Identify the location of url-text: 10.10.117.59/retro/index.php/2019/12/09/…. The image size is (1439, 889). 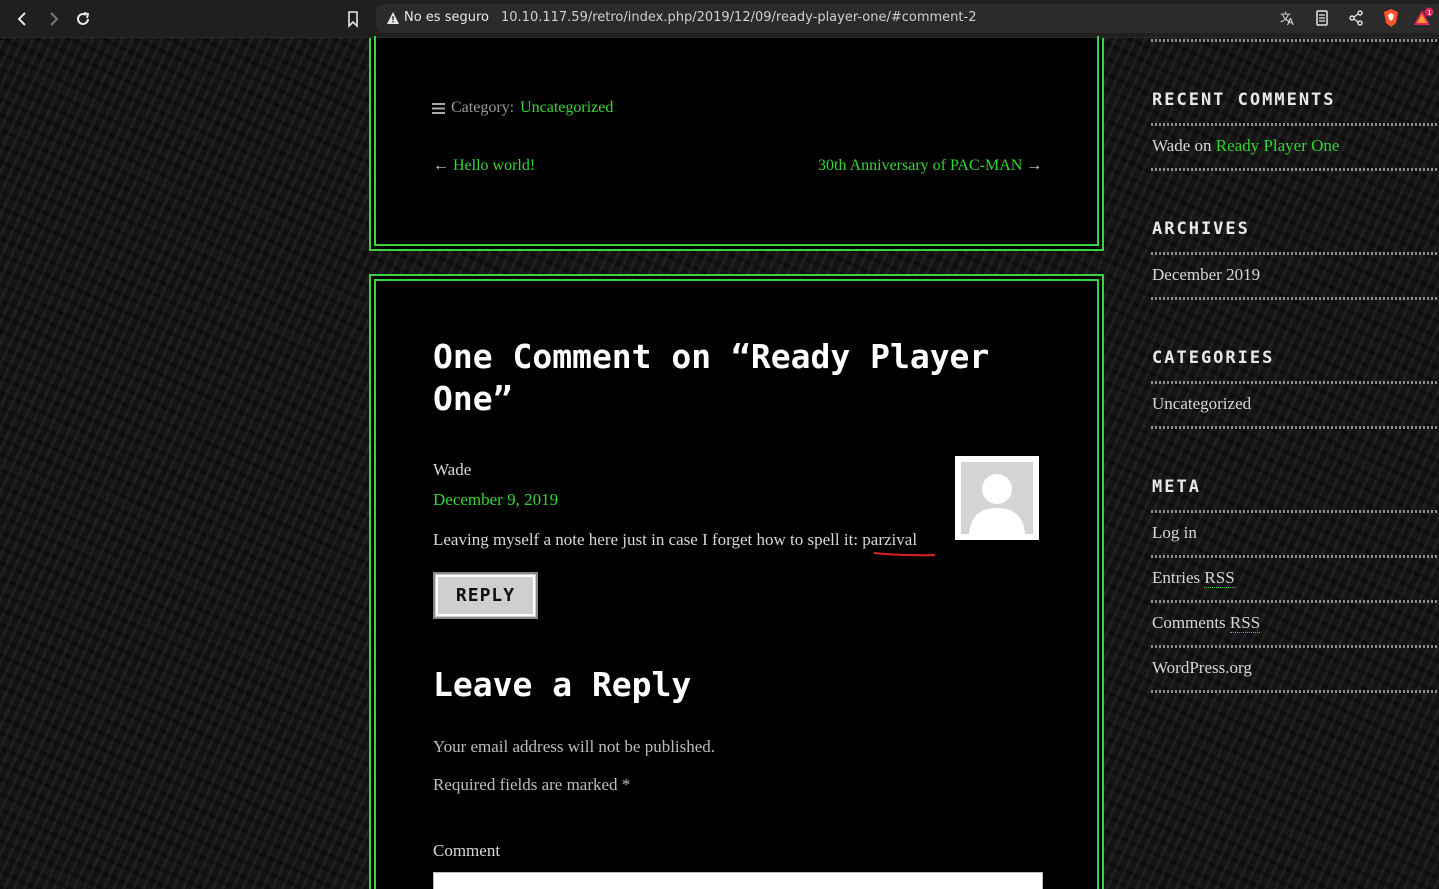
(738, 17).